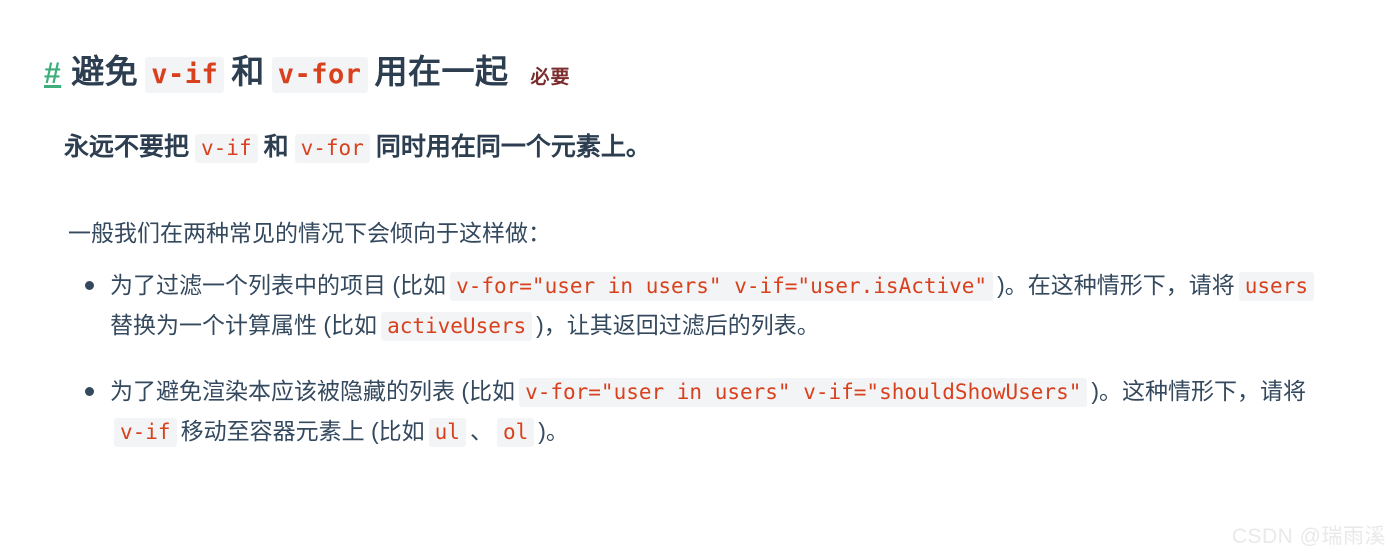  What do you see at coordinates (226, 148) in the screenshot?
I see `lead-code-v-if: v-if` at bounding box center [226, 148].